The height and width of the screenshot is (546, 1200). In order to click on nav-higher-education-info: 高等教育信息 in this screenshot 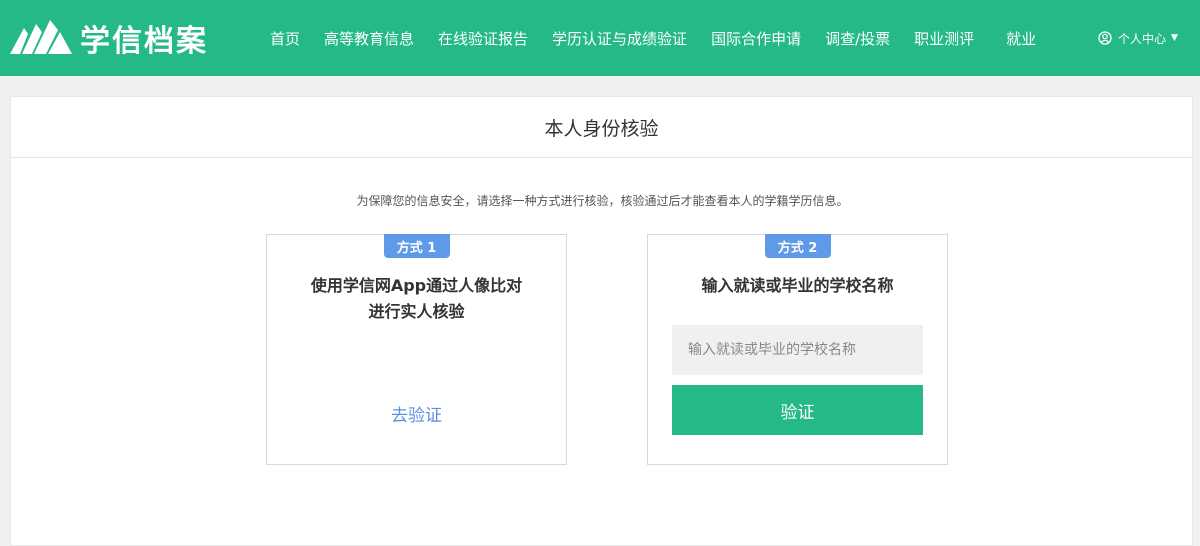, I will do `click(369, 38)`.